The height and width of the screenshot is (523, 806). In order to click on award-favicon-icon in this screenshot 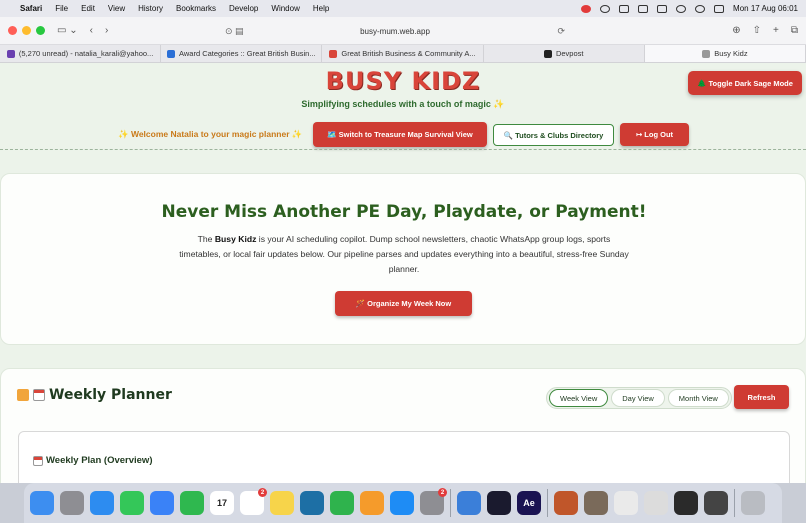, I will do `click(171, 53)`.